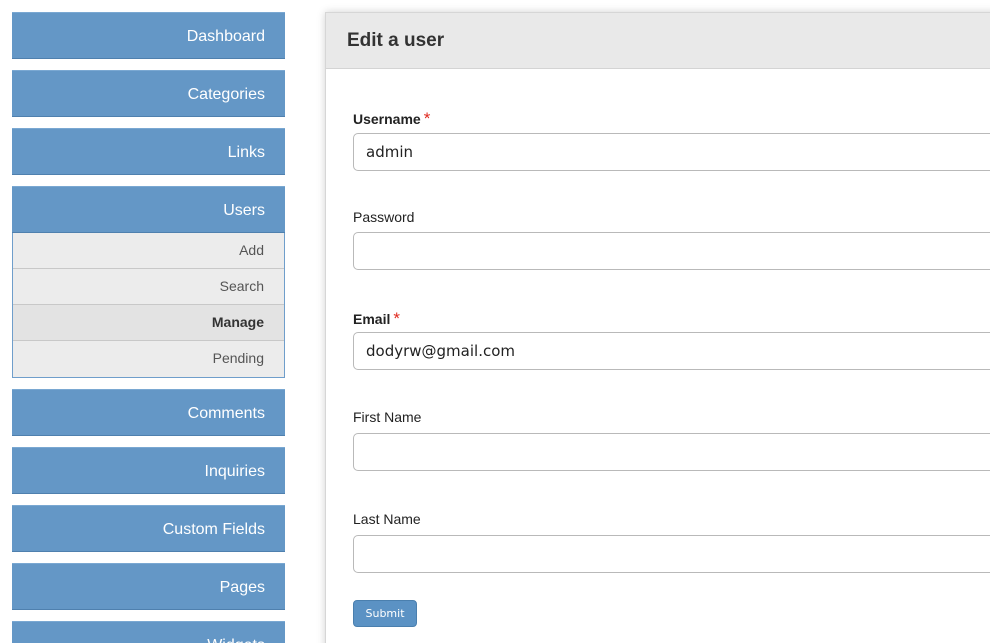  I want to click on email-label-text: Email, so click(372, 319).